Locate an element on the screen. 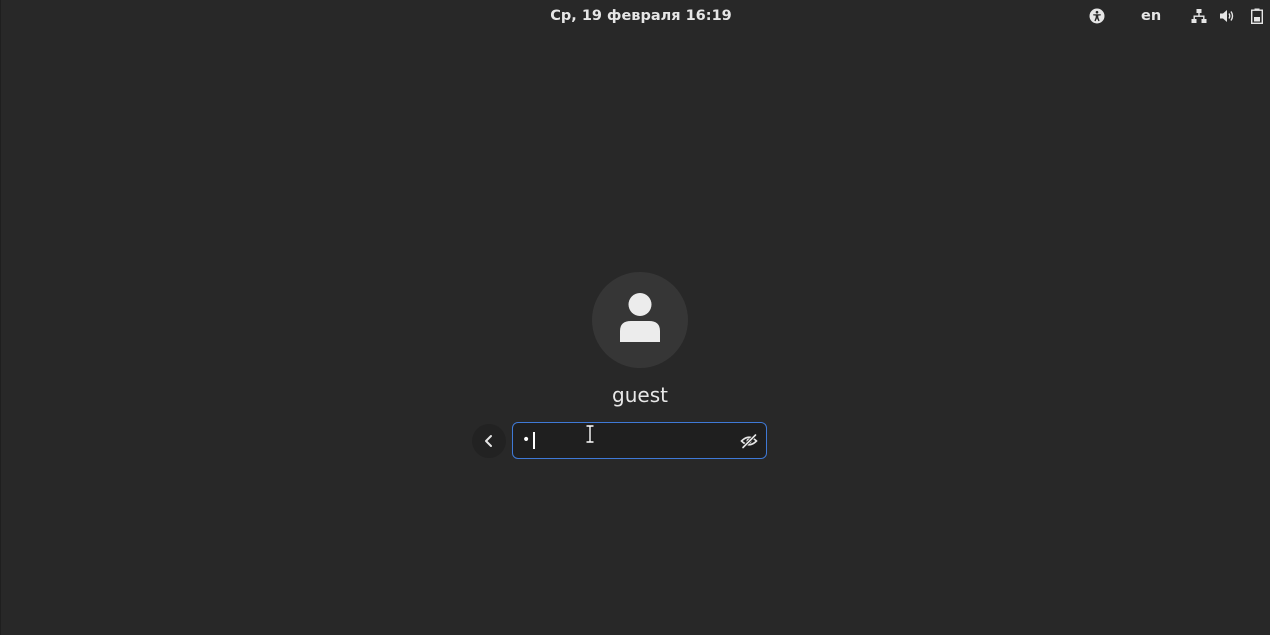 Image resolution: width=1270 pixels, height=635 pixels. user-icon is located at coordinates (640, 317).